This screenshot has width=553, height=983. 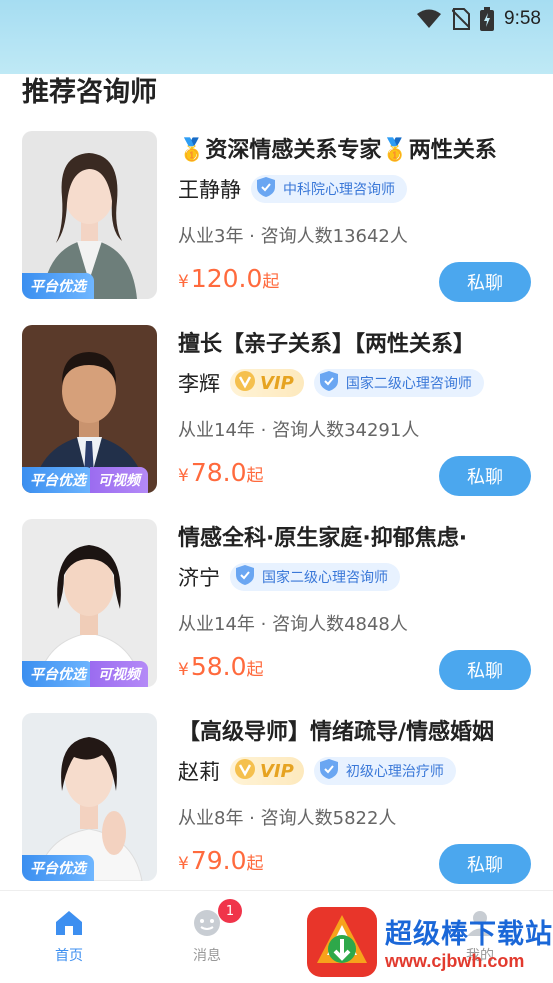 I want to click on certification-badge: 中科院心理咨询师, so click(x=329, y=189).